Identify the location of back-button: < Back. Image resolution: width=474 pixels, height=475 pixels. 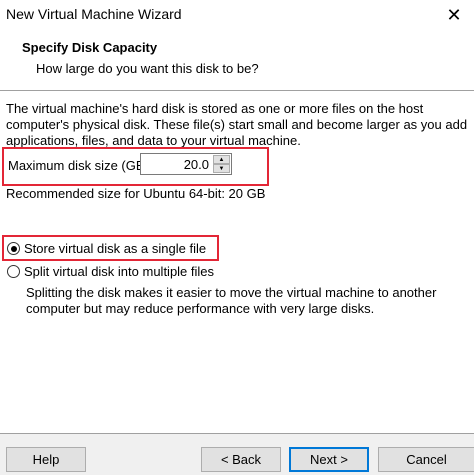
(241, 459).